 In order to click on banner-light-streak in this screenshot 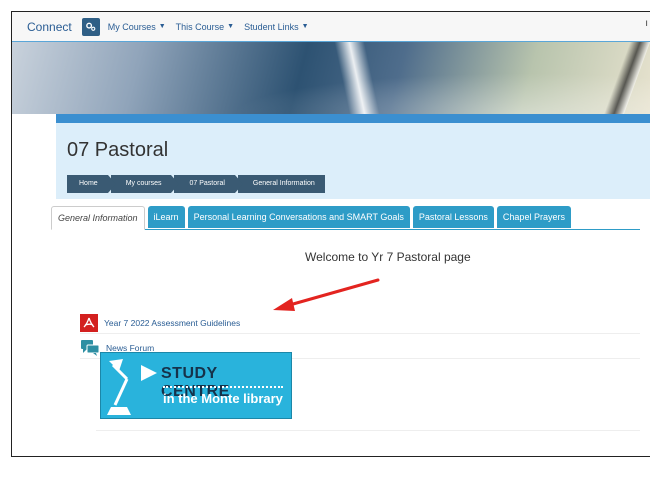, I will do `click(357, 78)`.